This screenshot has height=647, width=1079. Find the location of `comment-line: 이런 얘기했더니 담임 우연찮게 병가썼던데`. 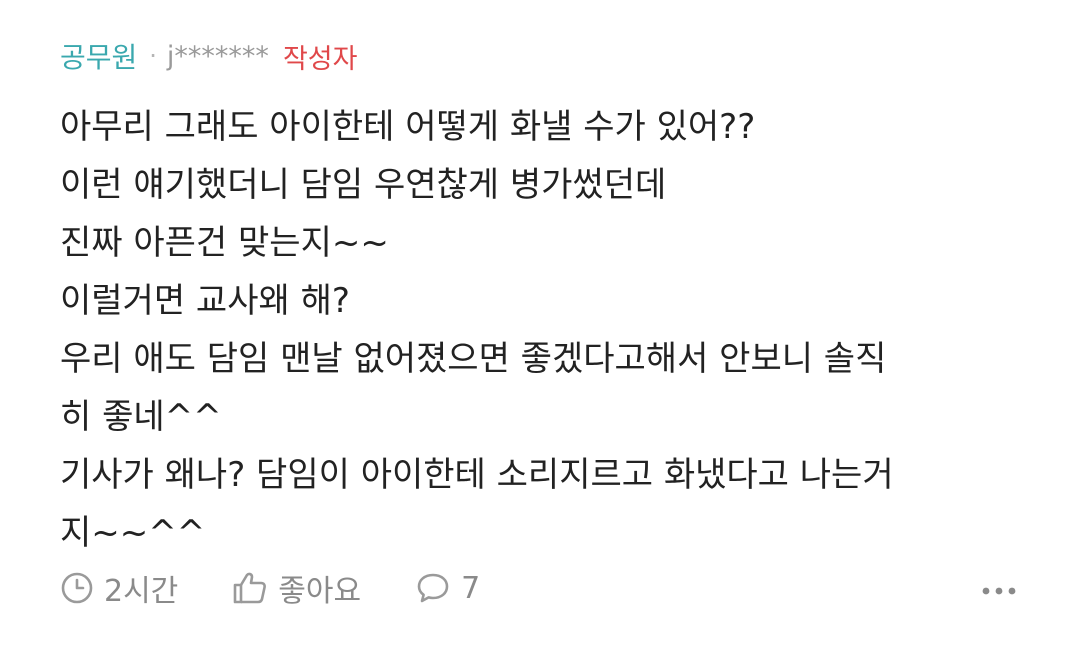

comment-line: 이런 얘기했더니 담임 우연찮게 병가썼던데 is located at coordinates (363, 185).